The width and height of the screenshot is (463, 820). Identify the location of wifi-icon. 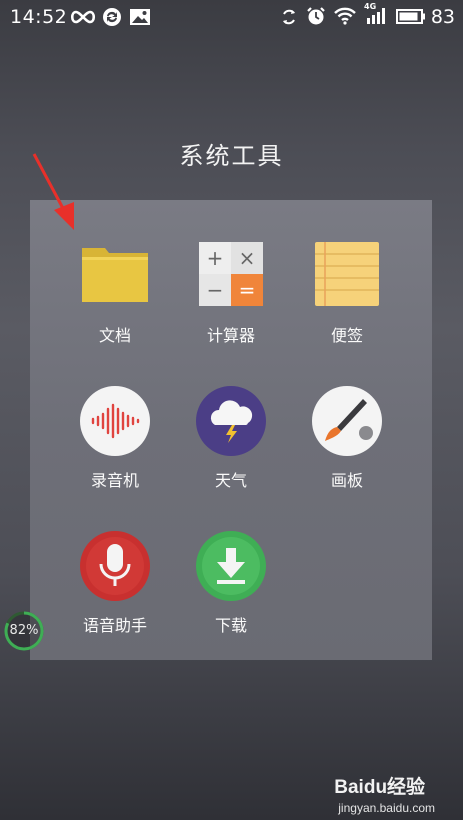
(345, 16).